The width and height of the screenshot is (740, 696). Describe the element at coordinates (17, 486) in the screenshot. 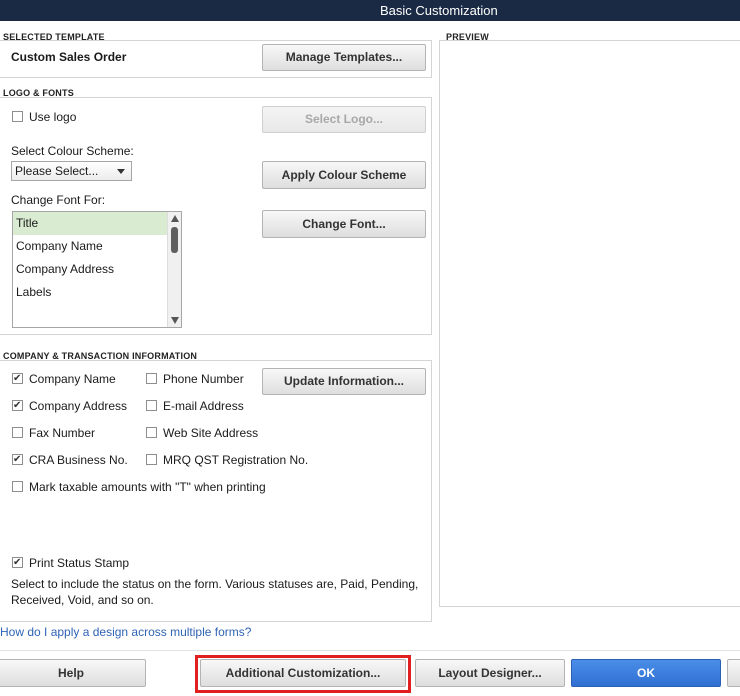

I see `mark-taxable-checkbox-box` at that location.